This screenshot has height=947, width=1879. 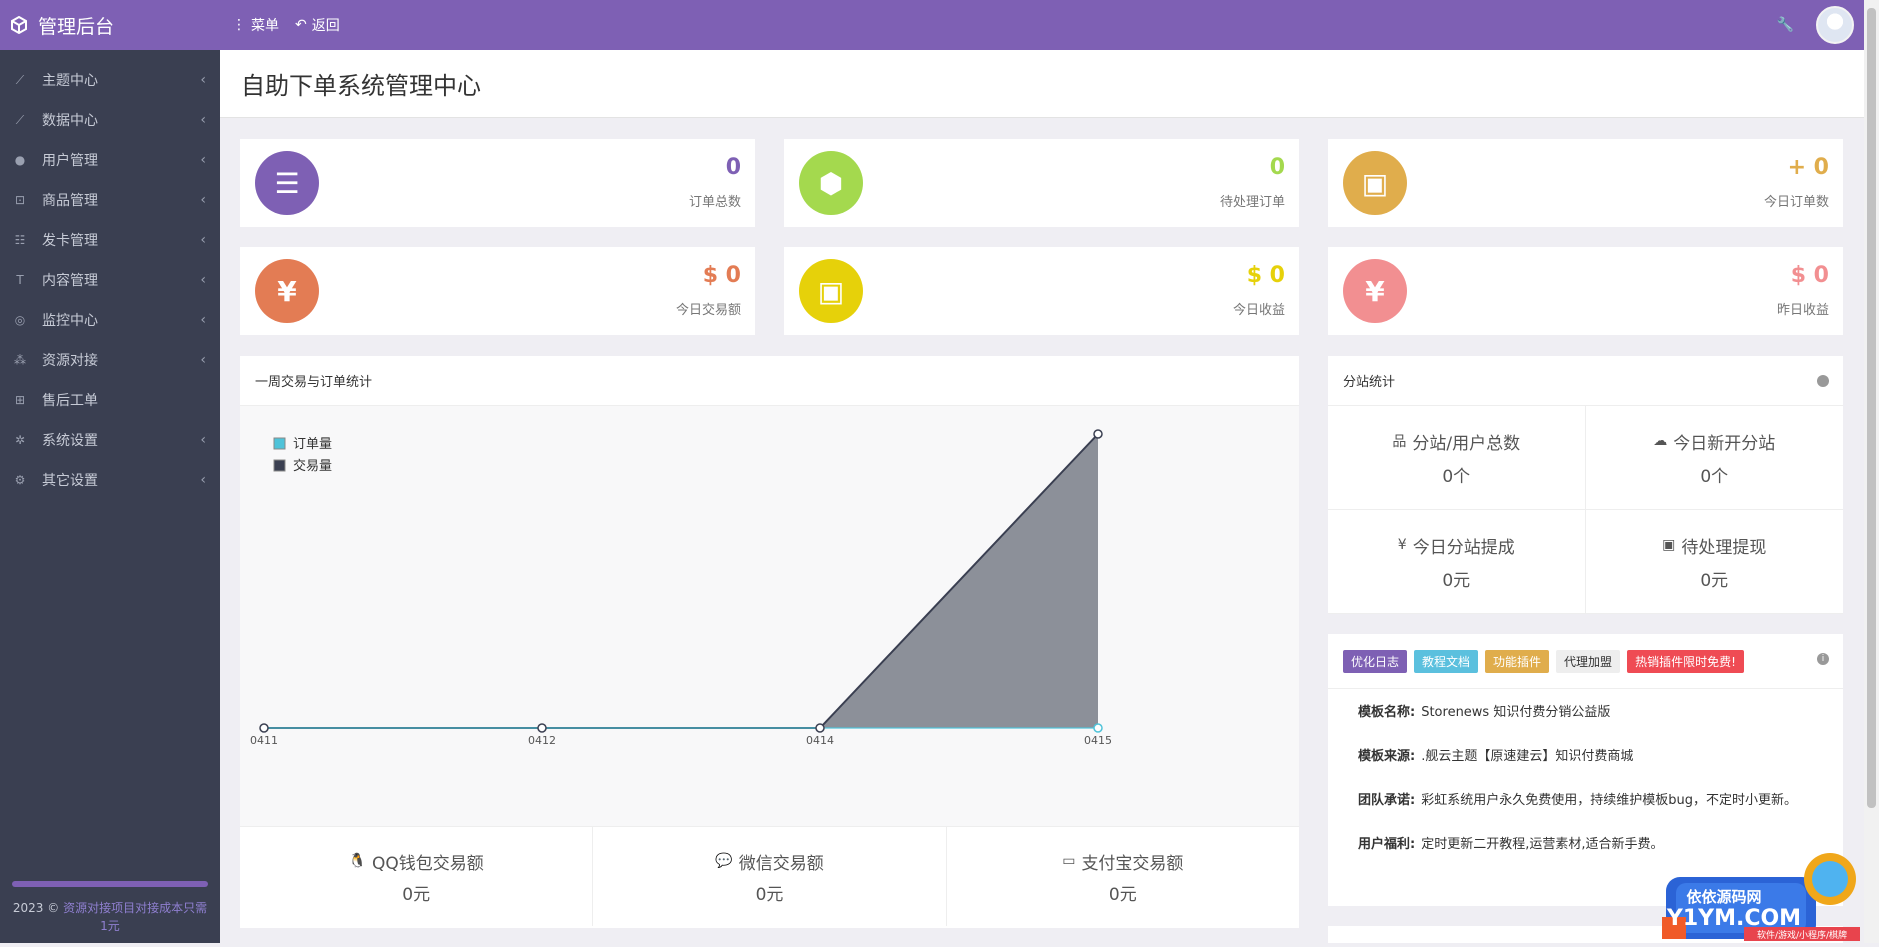 I want to click on gear-icon: ✲, so click(x=20, y=440).